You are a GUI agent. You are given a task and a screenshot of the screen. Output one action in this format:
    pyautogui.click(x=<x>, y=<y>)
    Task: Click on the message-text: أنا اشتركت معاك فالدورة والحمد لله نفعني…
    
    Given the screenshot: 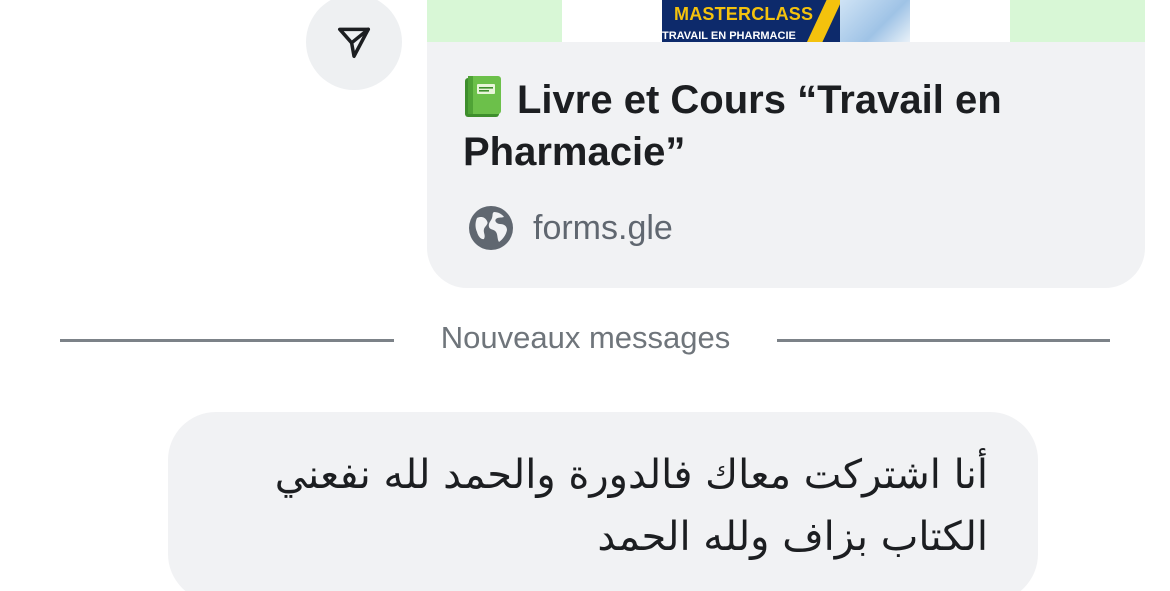 What is the action you would take?
    pyautogui.click(x=631, y=506)
    